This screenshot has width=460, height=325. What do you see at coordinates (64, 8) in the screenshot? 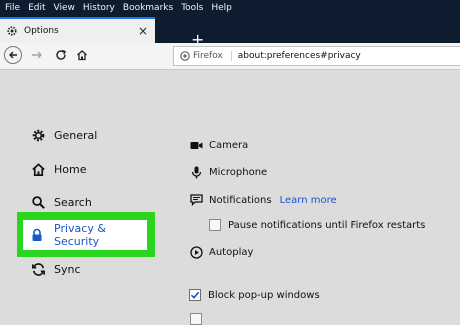
I see `menu-view: View` at bounding box center [64, 8].